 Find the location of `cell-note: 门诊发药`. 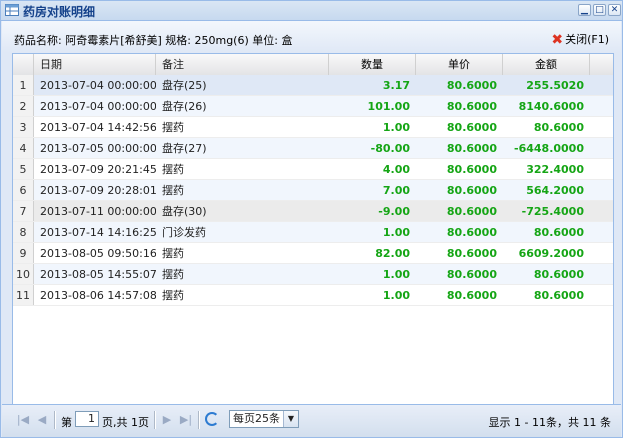

cell-note: 门诊发药 is located at coordinates (184, 232).